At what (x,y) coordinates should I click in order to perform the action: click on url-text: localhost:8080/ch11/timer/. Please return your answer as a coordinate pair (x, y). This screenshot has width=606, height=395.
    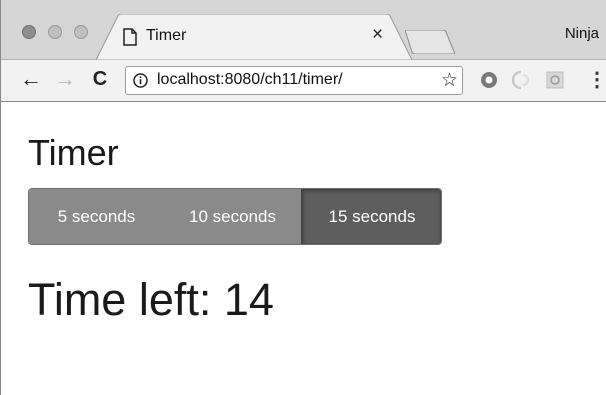
    Looking at the image, I should click on (250, 80).